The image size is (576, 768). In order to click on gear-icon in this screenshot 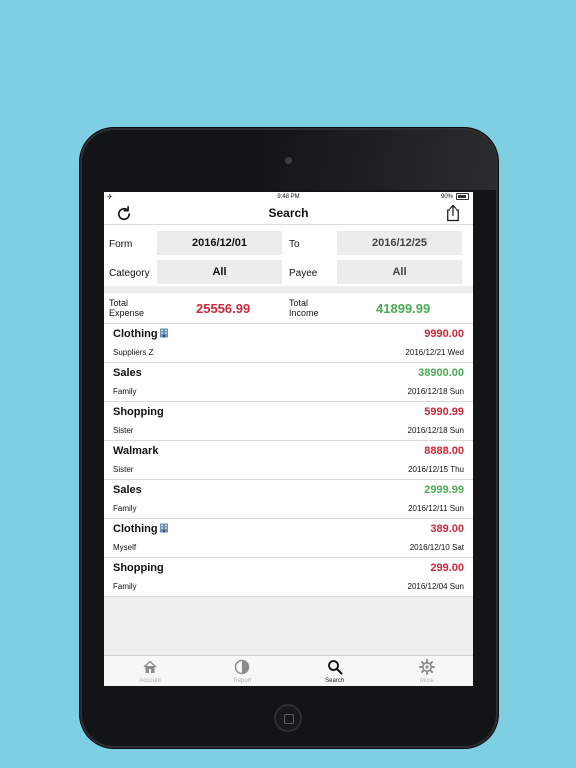, I will do `click(426, 667)`.